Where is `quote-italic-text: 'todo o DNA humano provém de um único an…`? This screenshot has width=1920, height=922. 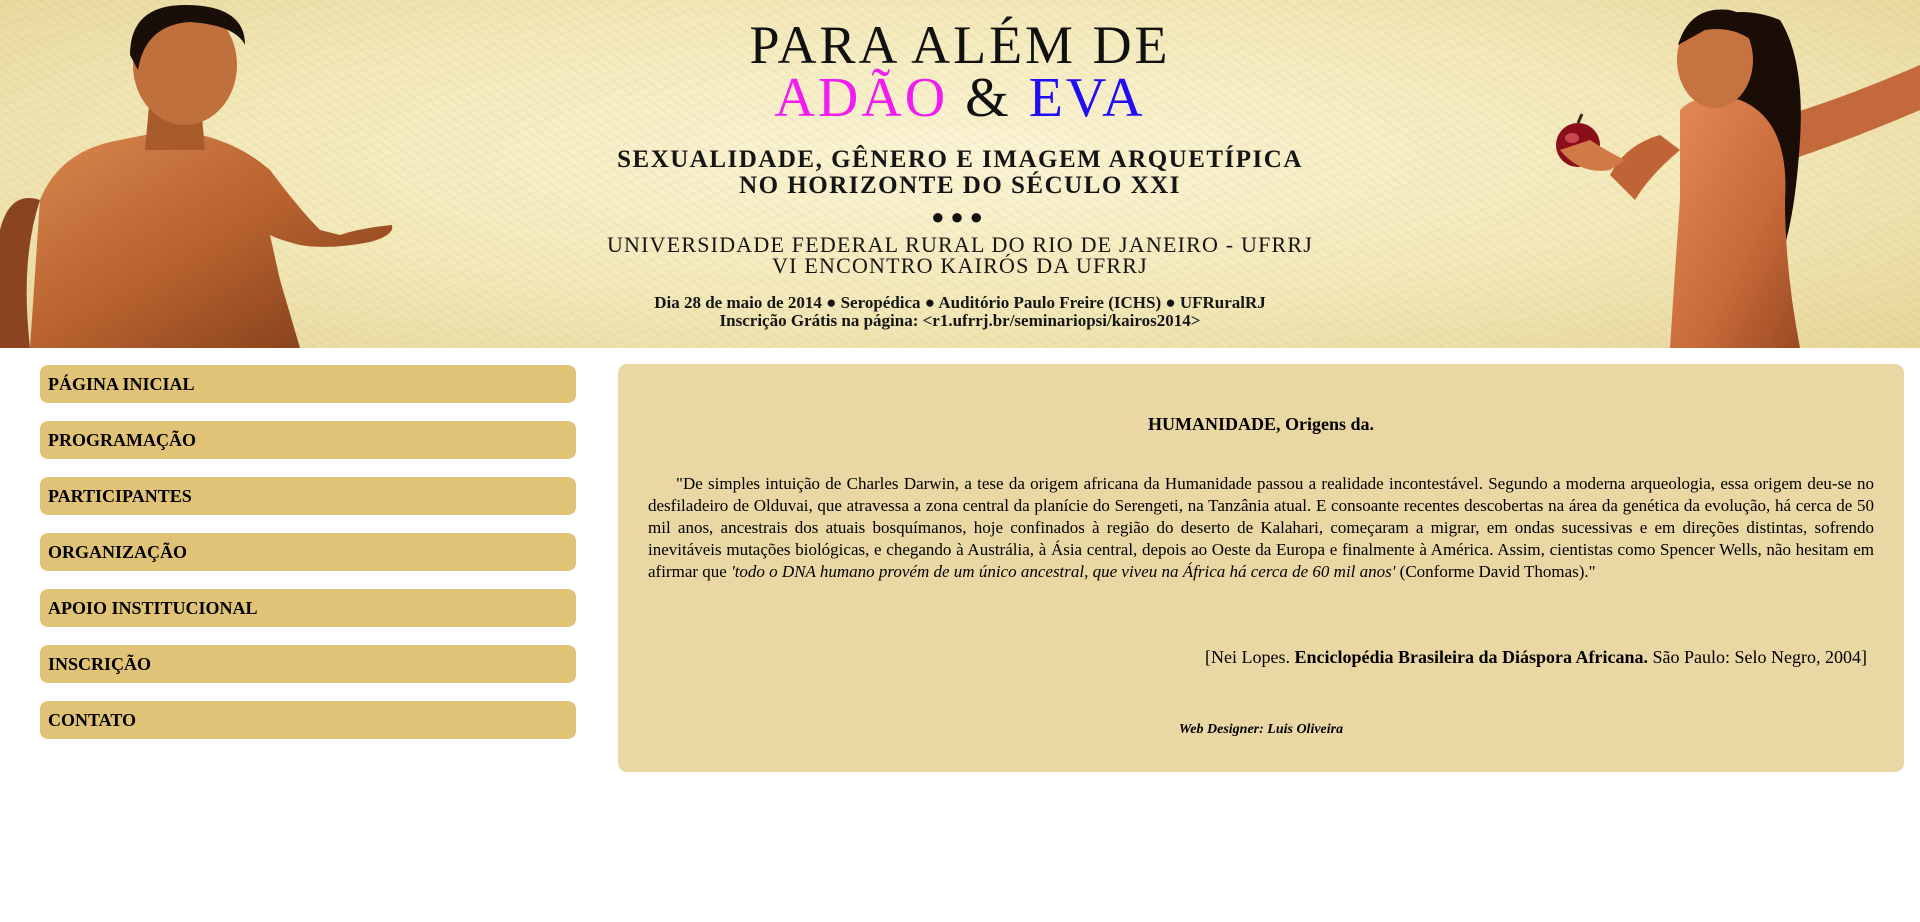 quote-italic-text: 'todo o DNA humano provém de um único an… is located at coordinates (1063, 571).